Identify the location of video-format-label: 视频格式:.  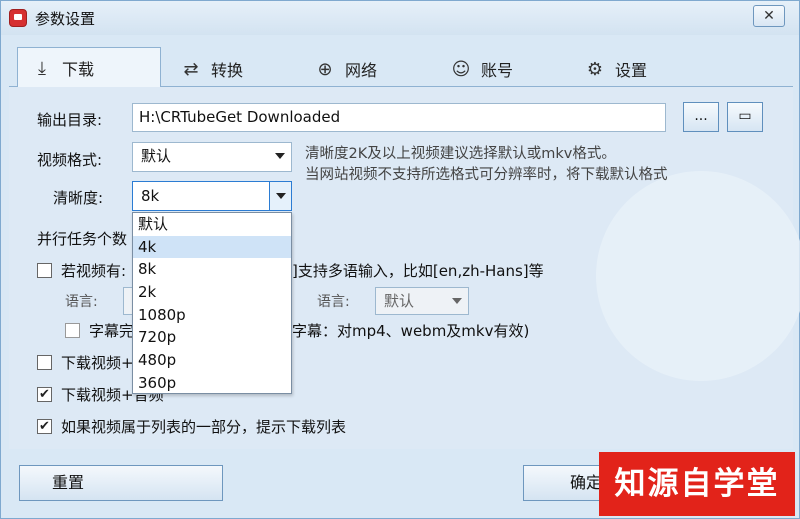
(70, 160).